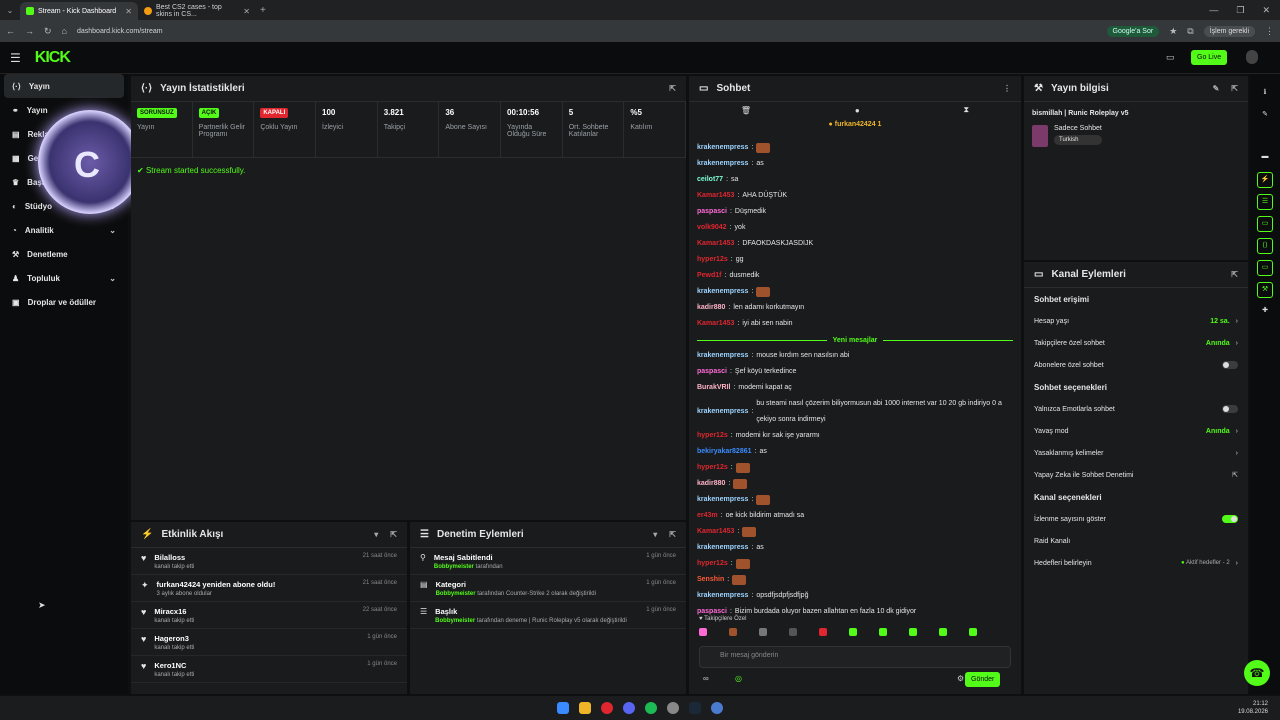 This screenshot has width=1280, height=720. What do you see at coordinates (1136, 321) in the screenshot?
I see `account-age-row: Hesap yaşı 12 sa. ›` at bounding box center [1136, 321].